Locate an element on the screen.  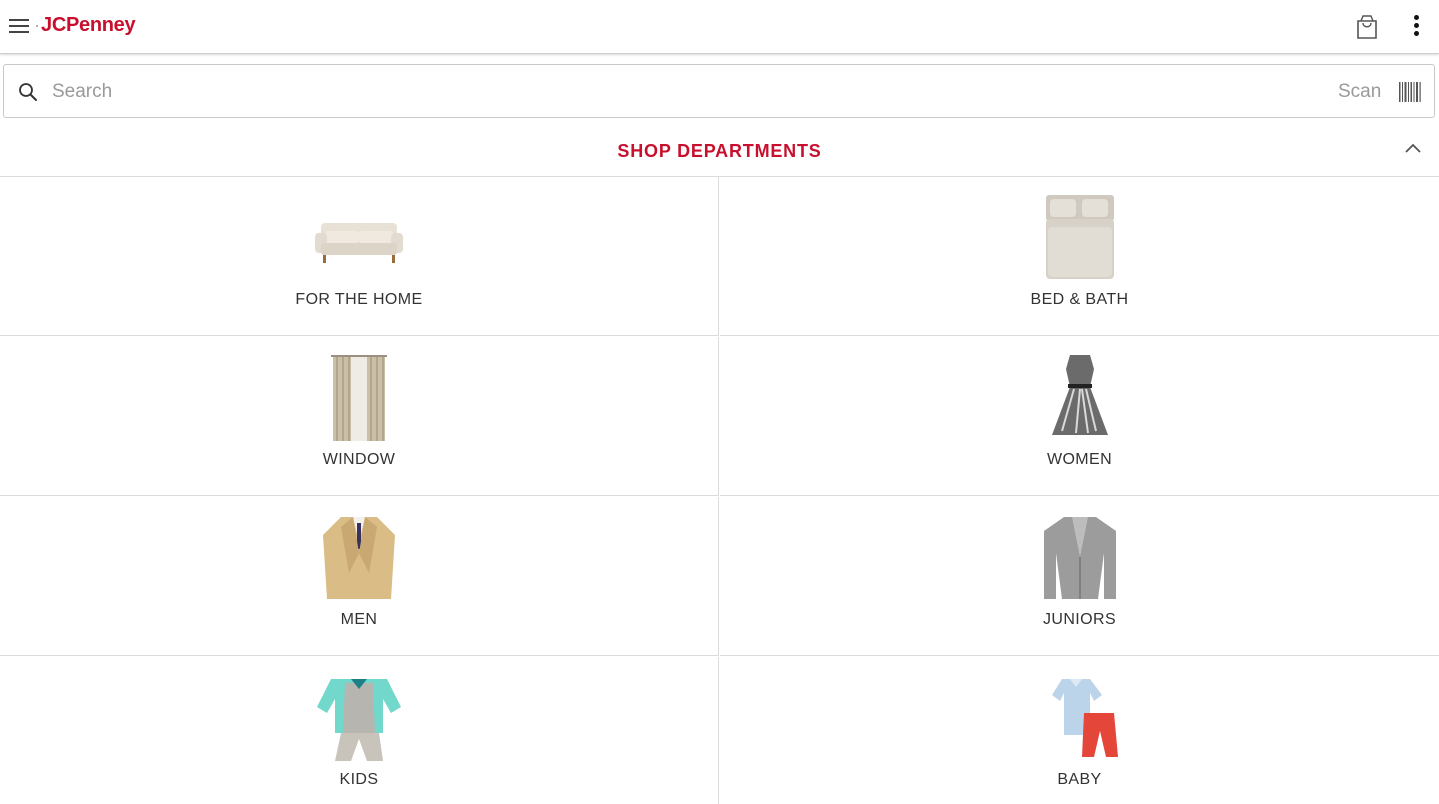
blazer-image is located at coordinates (359, 558).